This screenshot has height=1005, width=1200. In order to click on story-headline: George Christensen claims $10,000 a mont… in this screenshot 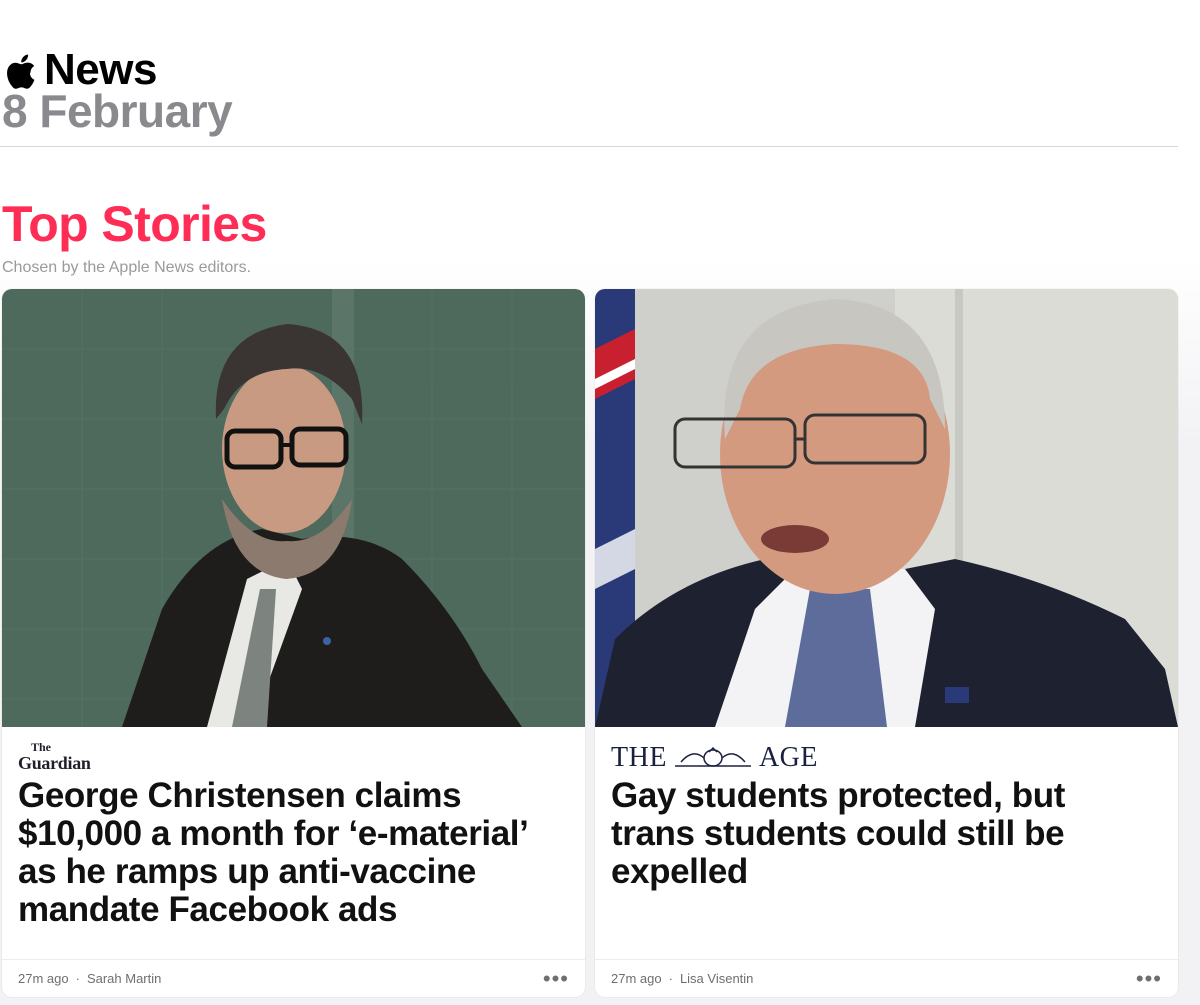, I will do `click(290, 853)`.